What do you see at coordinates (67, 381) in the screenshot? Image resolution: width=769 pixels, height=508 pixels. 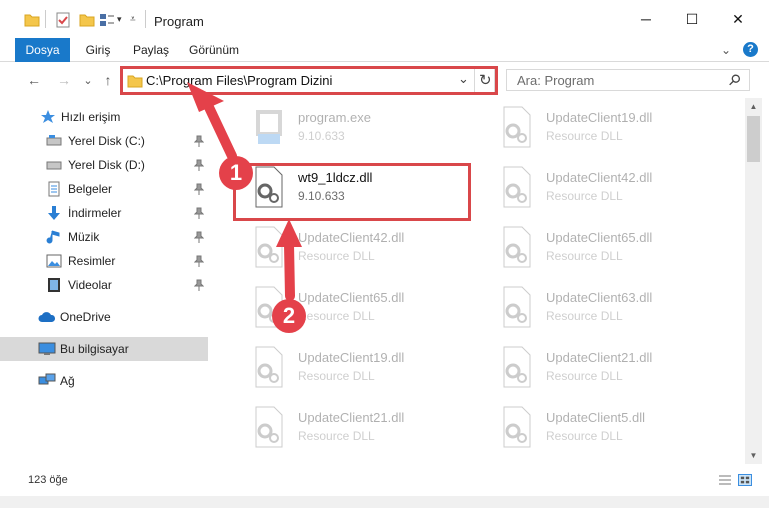 I see `sidebar-item-label: Ağ` at bounding box center [67, 381].